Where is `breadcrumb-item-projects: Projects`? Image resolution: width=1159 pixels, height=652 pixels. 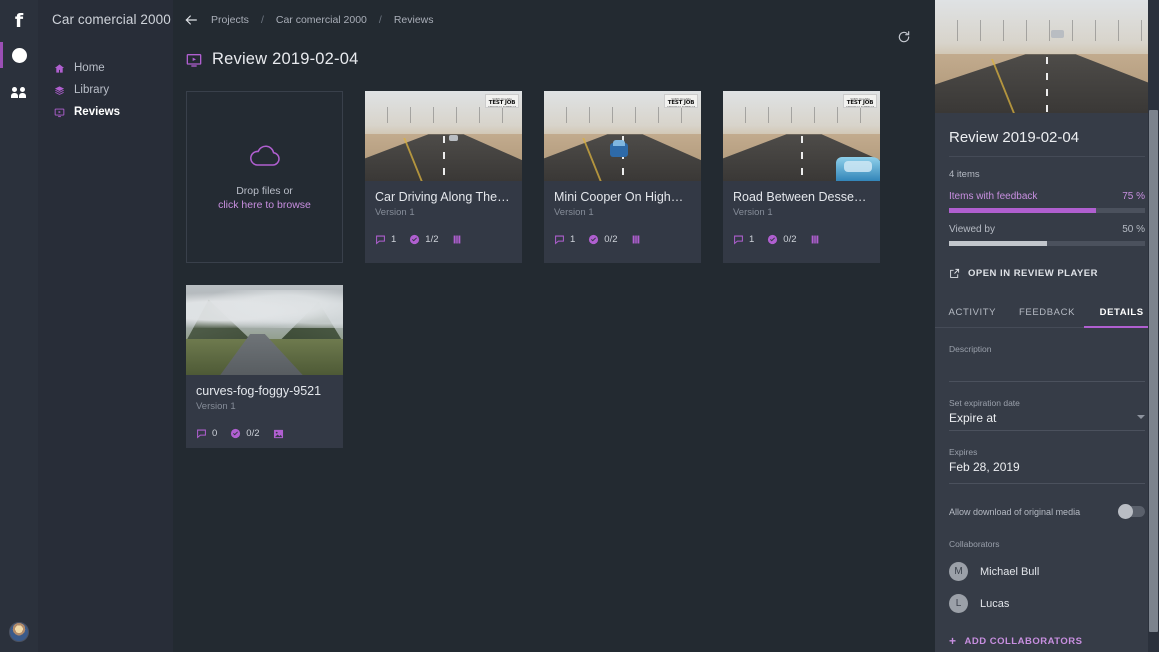
breadcrumb-item-projects: Projects is located at coordinates (230, 20).